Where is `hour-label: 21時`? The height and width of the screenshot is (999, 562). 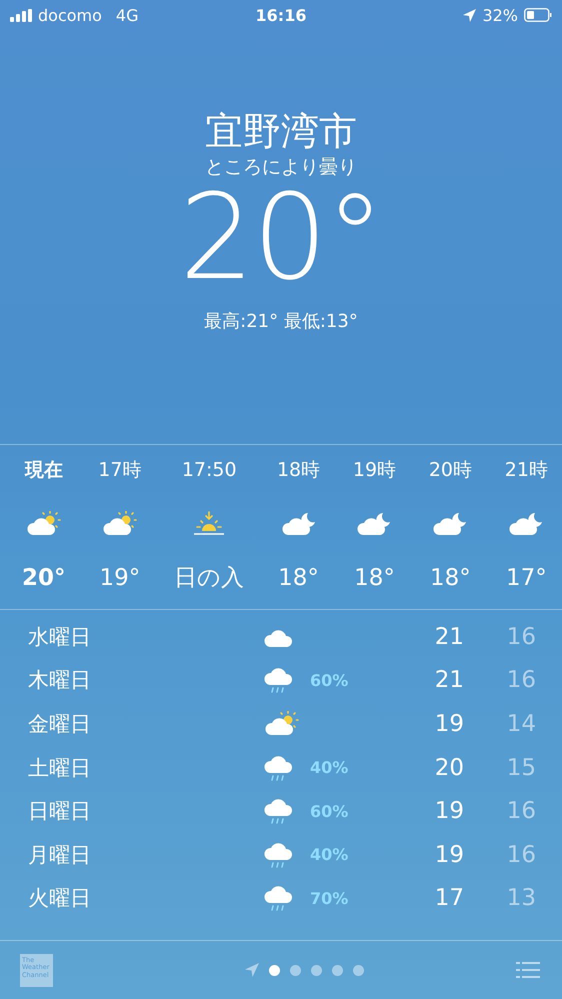 hour-label: 21時 is located at coordinates (526, 470).